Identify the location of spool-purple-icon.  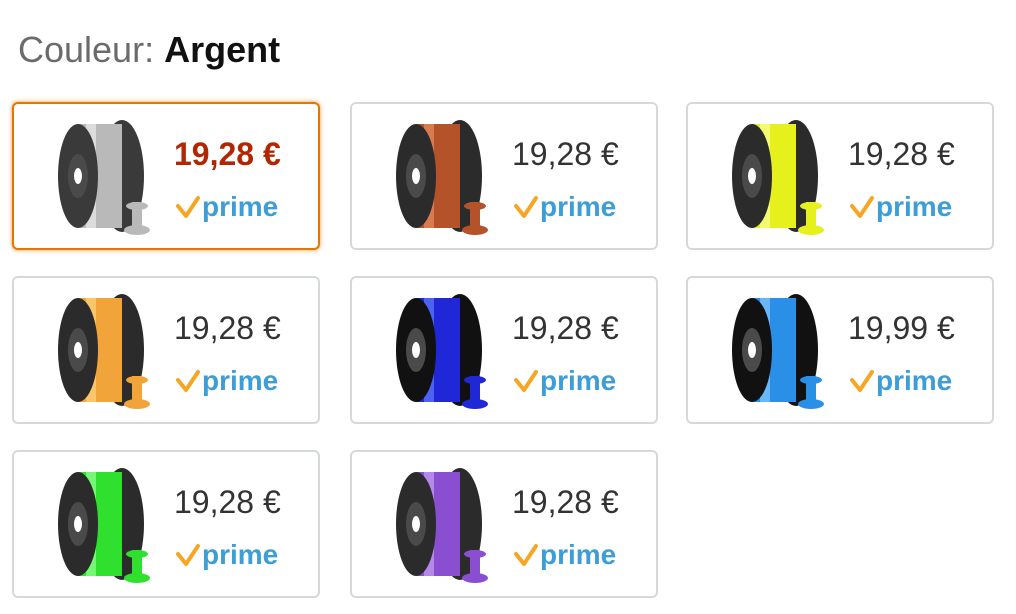
(443, 524).